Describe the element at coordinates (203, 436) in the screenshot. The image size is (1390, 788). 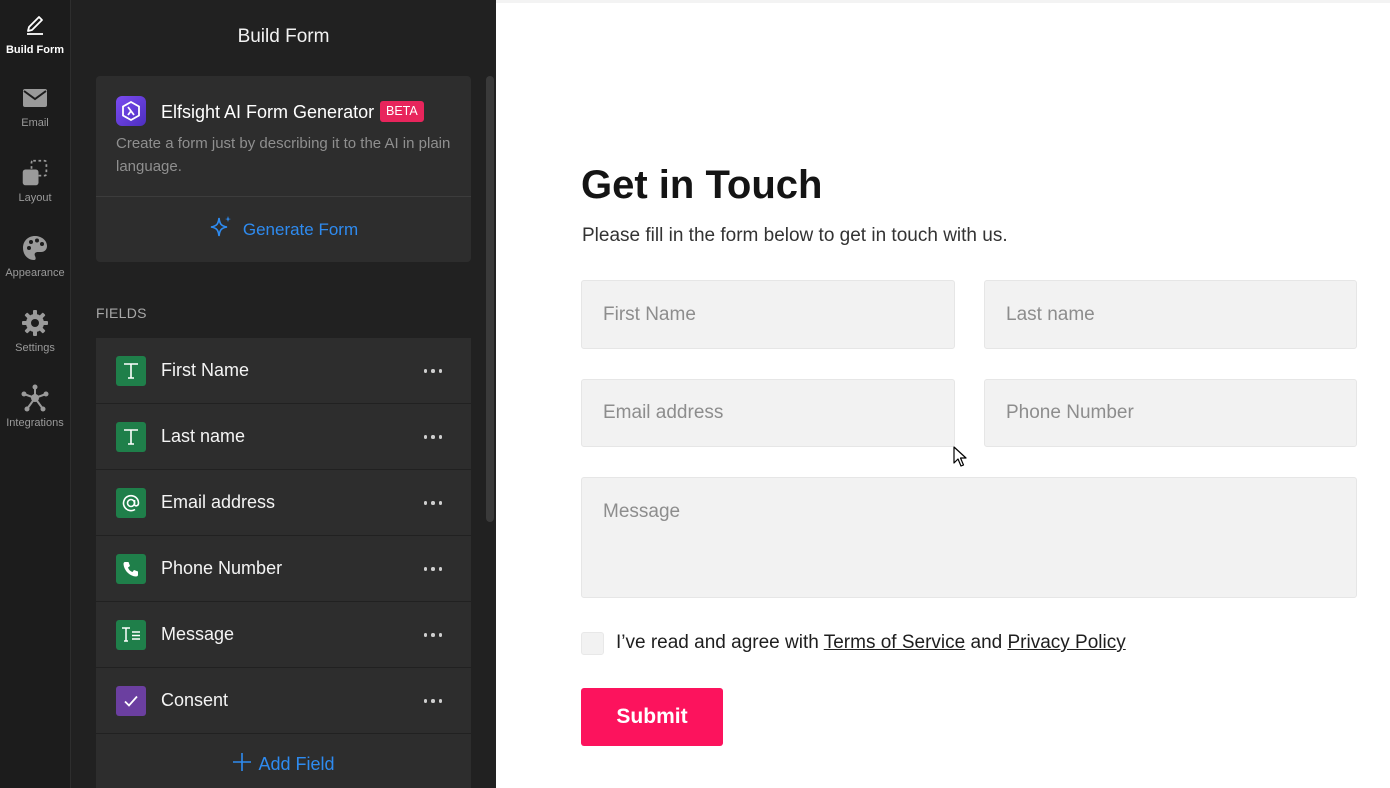
I see `field-label: Last name` at that location.